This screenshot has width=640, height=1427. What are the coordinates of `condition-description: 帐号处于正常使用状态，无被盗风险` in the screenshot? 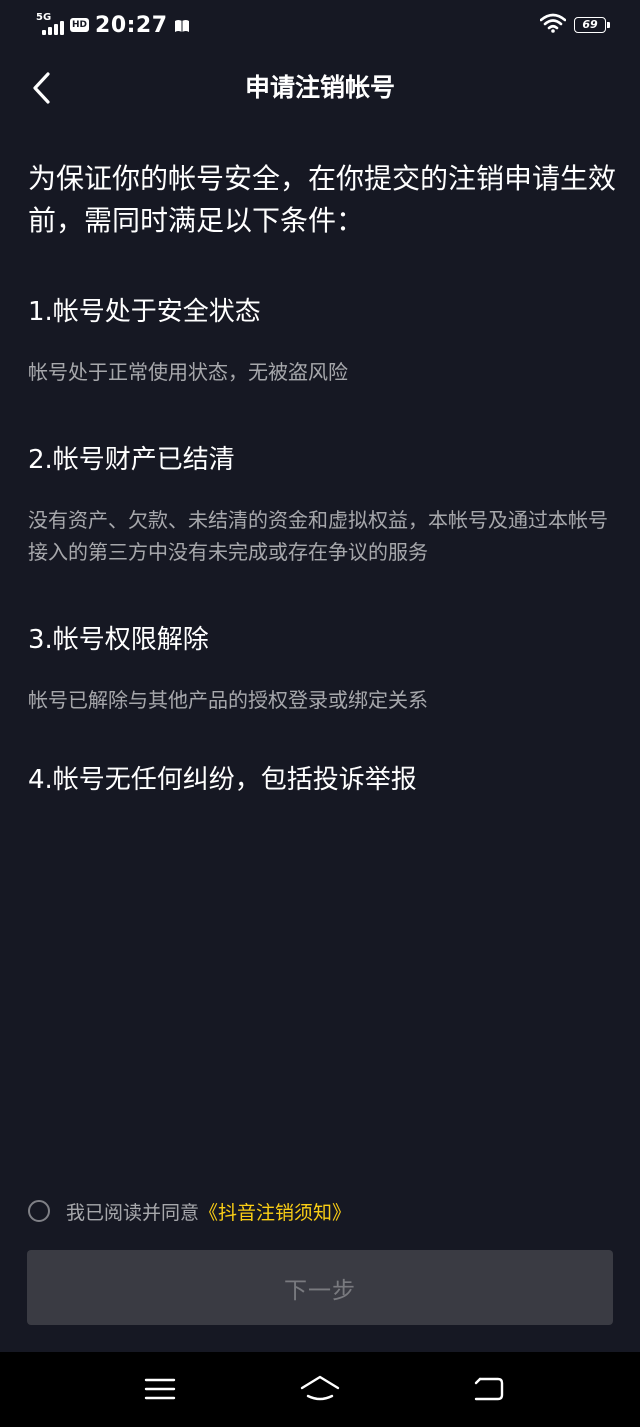 It's located at (188, 372).